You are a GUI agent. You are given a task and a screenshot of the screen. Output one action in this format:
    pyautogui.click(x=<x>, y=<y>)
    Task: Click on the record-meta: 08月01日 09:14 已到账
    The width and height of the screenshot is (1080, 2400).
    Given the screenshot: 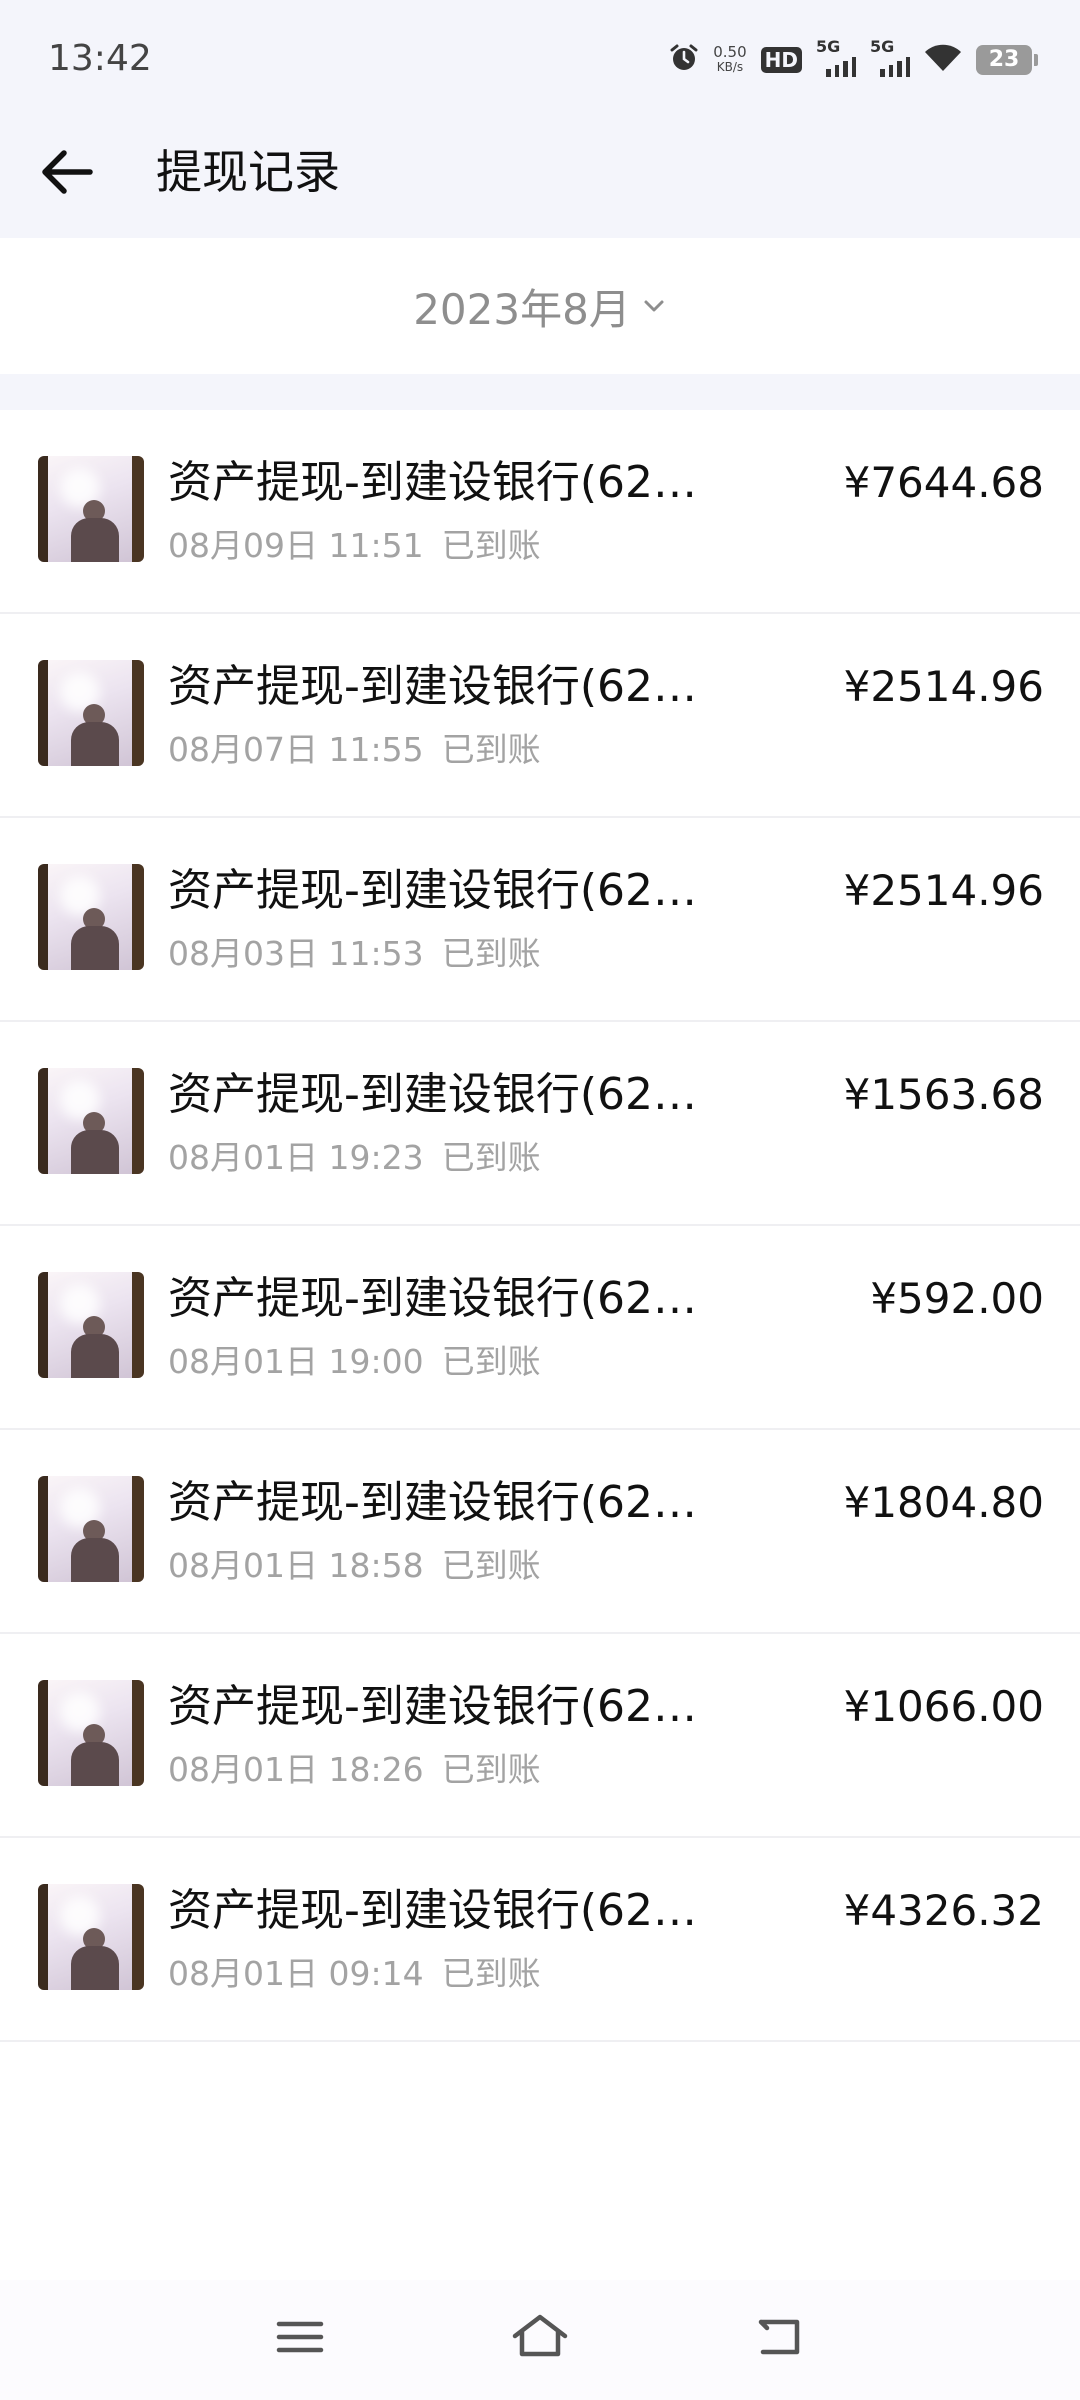 What is the action you would take?
    pyautogui.click(x=354, y=1974)
    